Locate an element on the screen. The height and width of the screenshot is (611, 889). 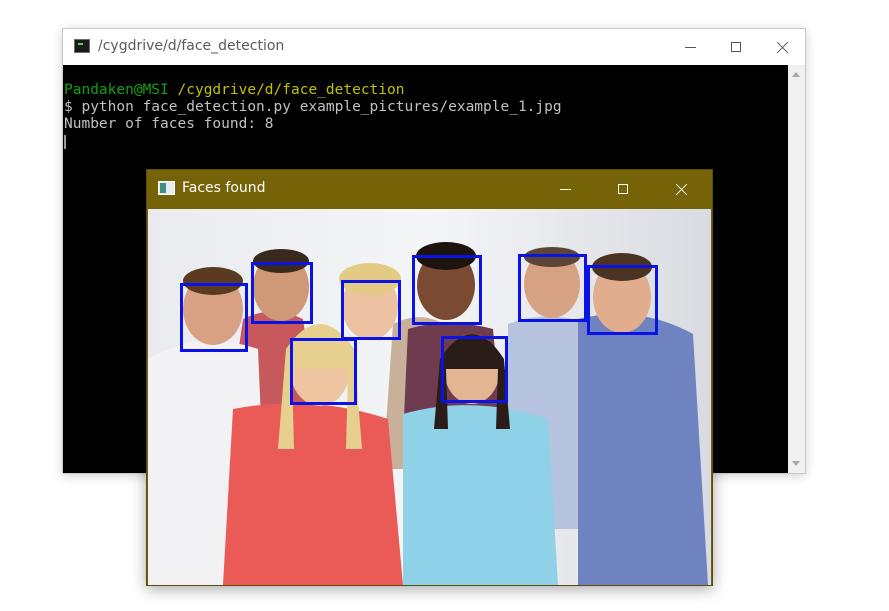
faces-minimize-button is located at coordinates (565, 189).